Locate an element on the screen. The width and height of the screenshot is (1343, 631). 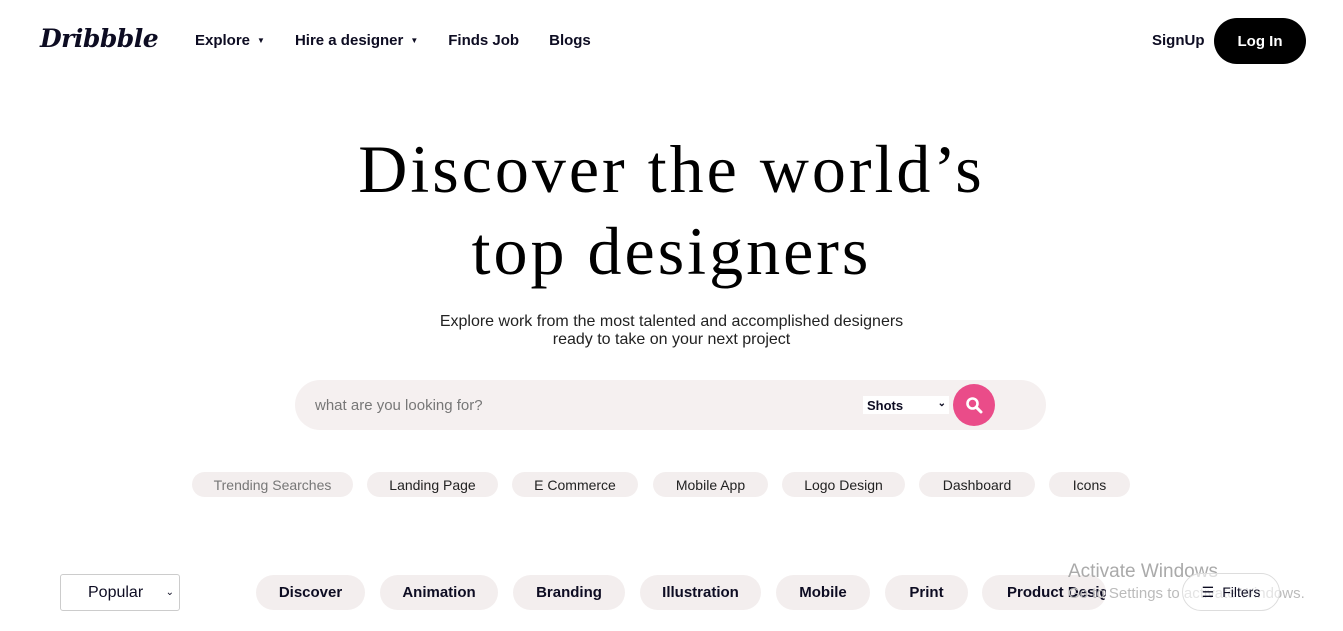
nav-blogs-label: Blogs is located at coordinates (570, 40).